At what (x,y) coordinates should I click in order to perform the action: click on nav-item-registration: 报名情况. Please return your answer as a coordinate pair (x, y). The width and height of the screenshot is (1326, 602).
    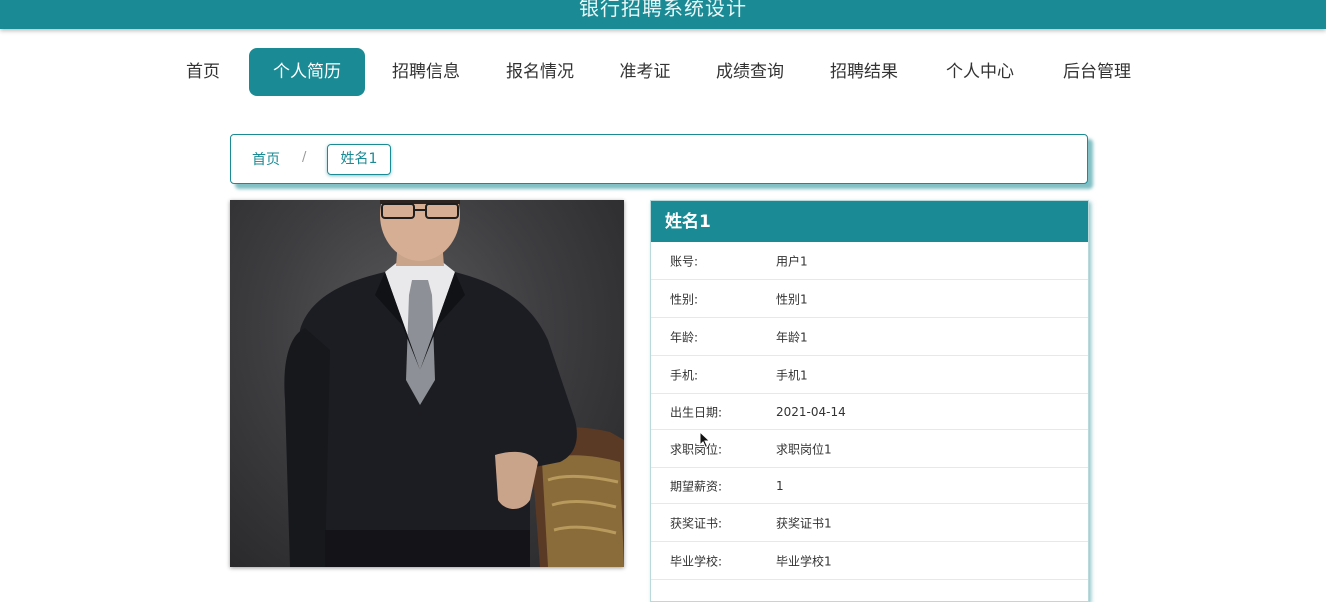
    Looking at the image, I should click on (540, 72).